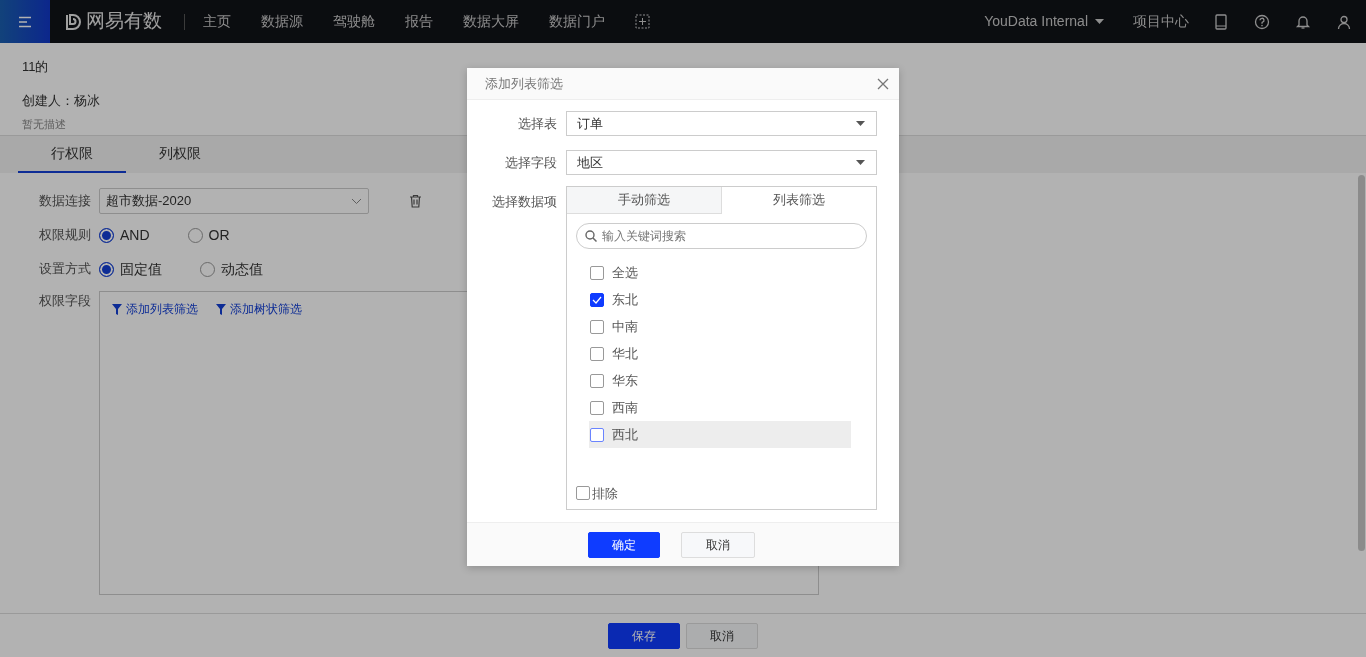  Describe the element at coordinates (65, 201) in the screenshot. I see `field-label: 数据连接` at that location.